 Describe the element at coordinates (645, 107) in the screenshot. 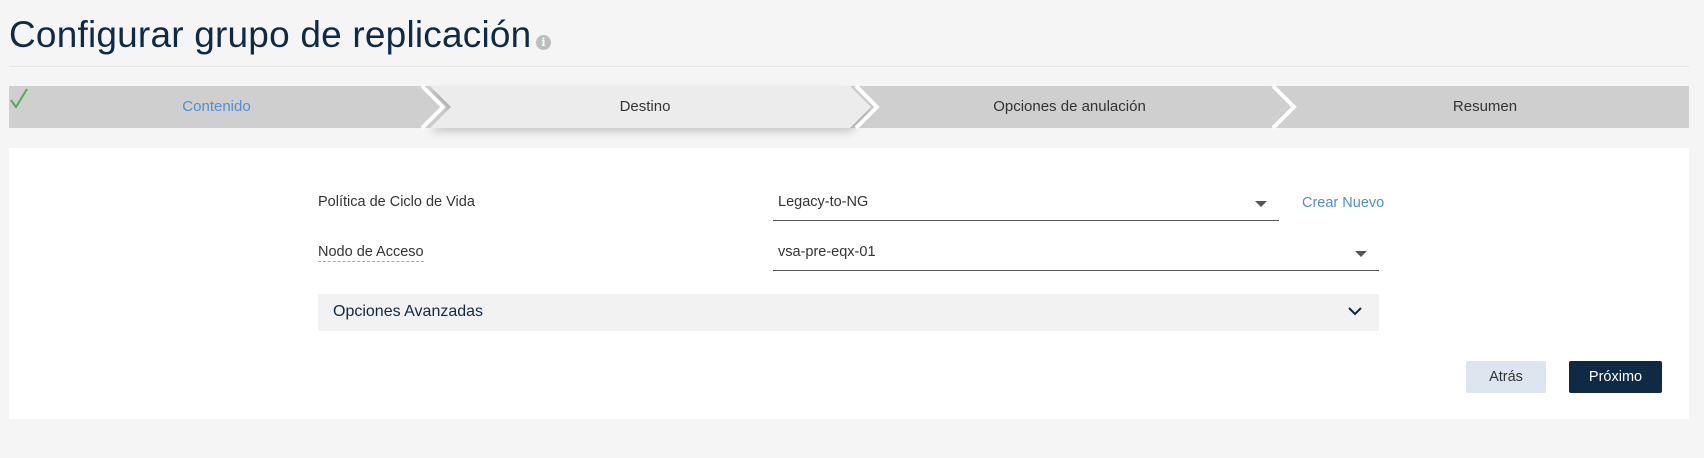

I see `wizard-step-destino: Destino` at that location.